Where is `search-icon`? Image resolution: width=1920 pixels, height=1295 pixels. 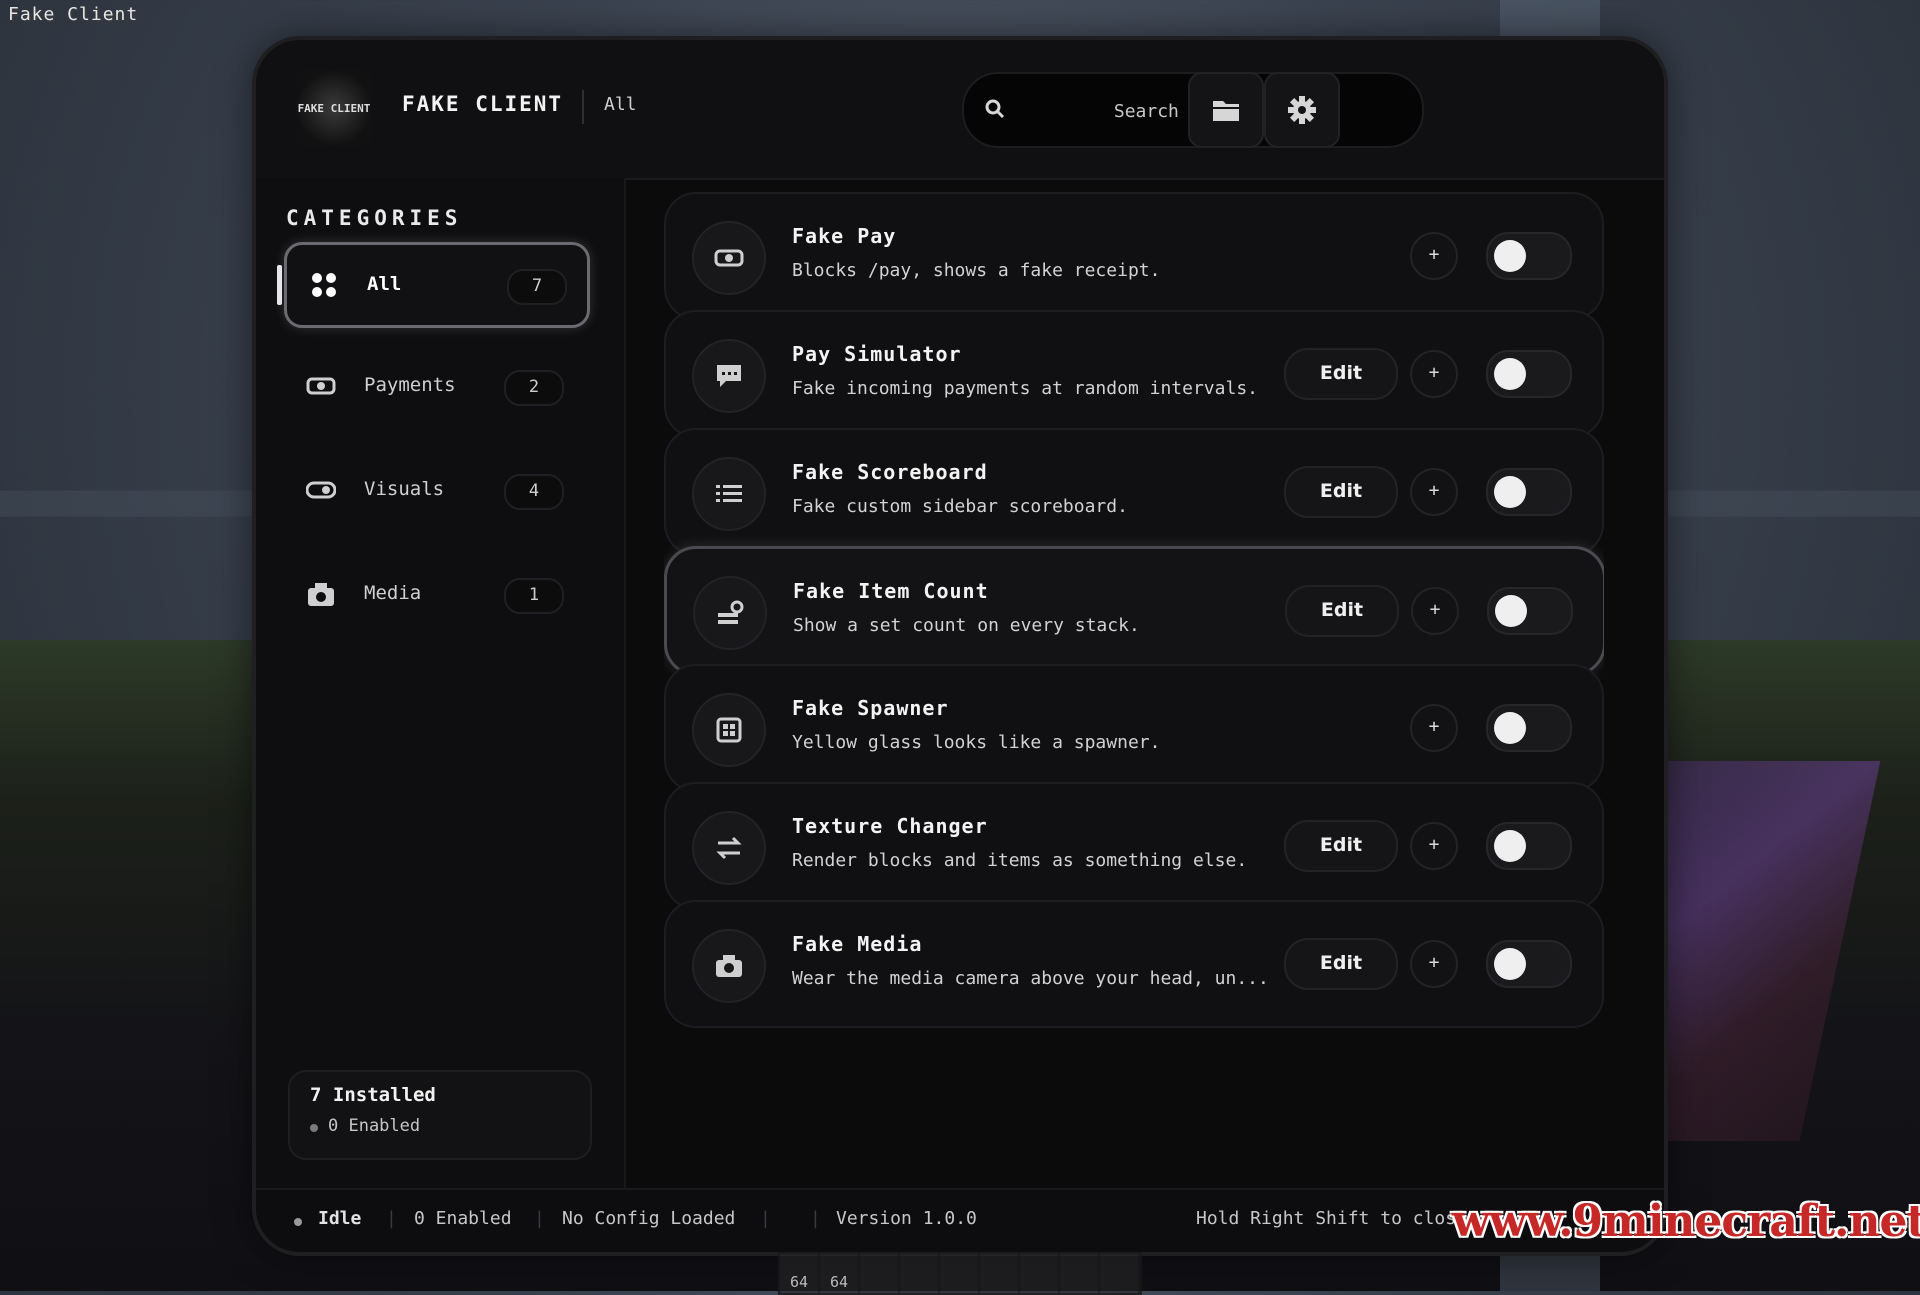 search-icon is located at coordinates (995, 109).